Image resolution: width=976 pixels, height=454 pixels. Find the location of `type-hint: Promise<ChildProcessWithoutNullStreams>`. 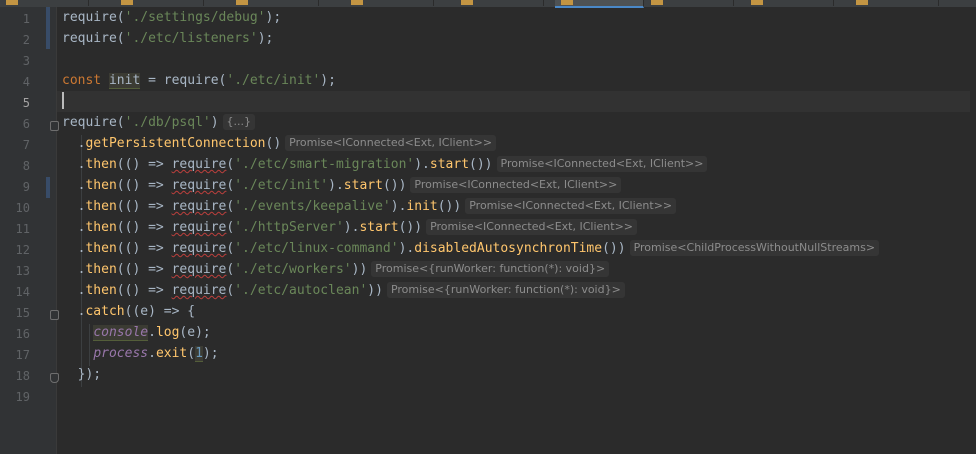

type-hint: Promise<ChildProcessWithoutNullStreams> is located at coordinates (754, 248).